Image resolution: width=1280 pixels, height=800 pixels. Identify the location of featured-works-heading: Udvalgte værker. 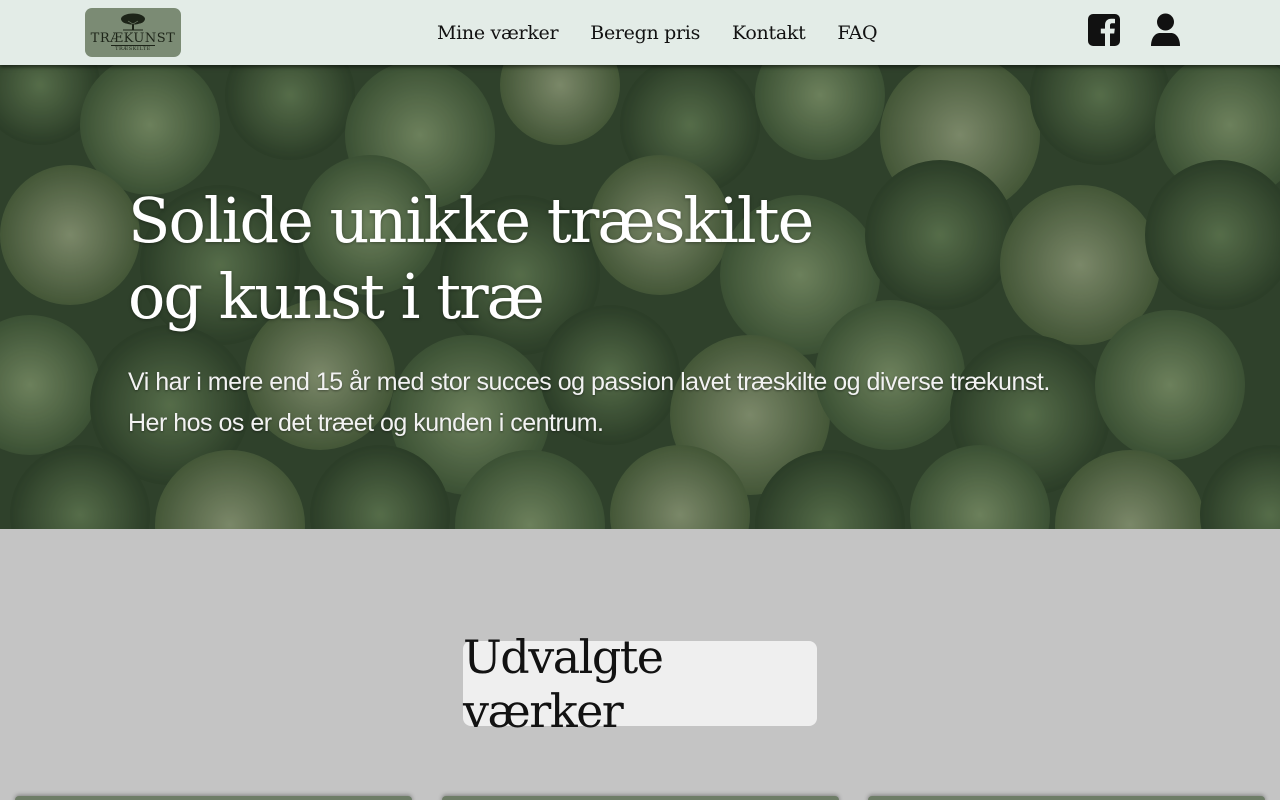
(640, 684).